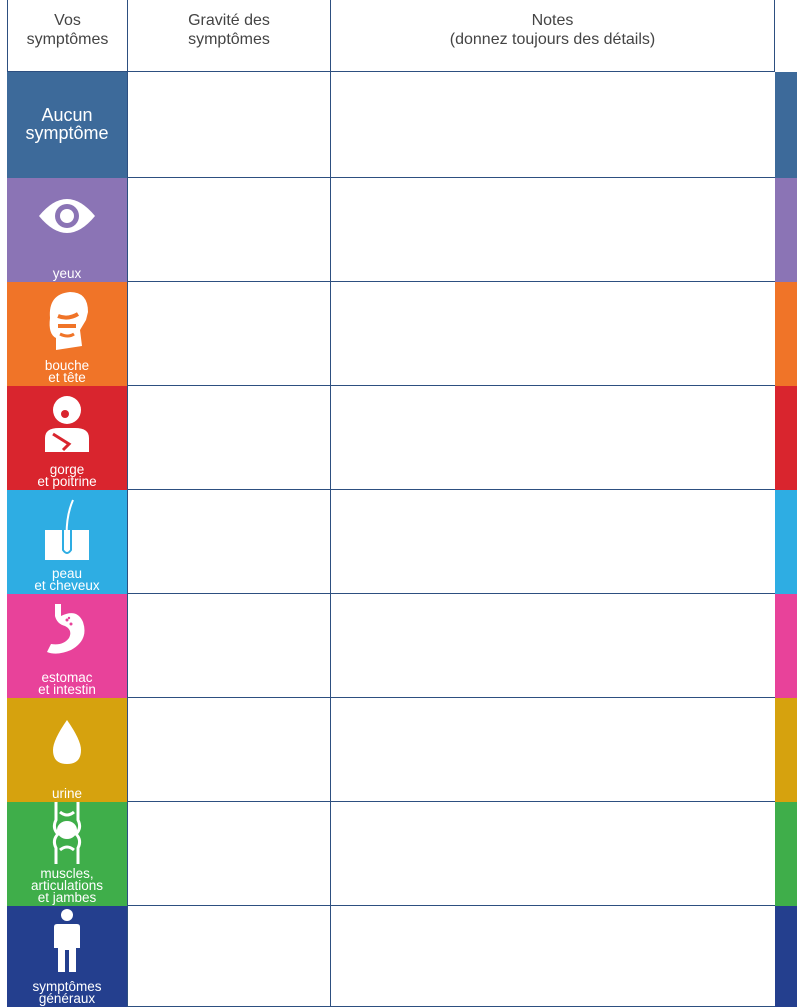 This screenshot has width=797, height=1007. Describe the element at coordinates (67, 943) in the screenshot. I see `person-icon` at that location.